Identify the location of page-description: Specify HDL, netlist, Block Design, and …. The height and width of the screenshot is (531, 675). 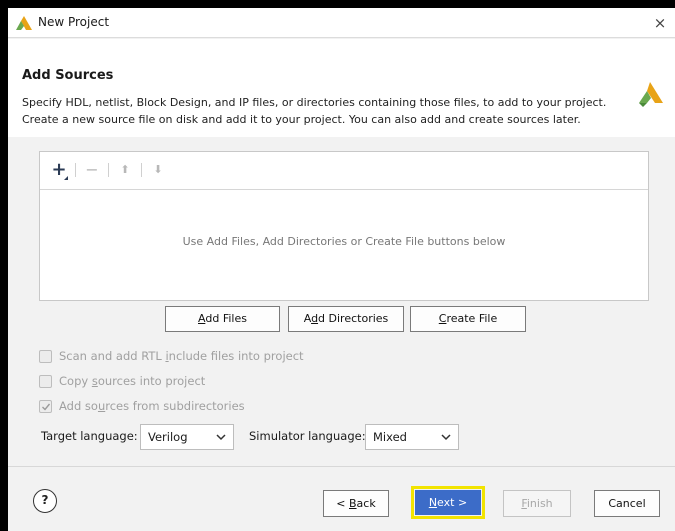
(322, 111).